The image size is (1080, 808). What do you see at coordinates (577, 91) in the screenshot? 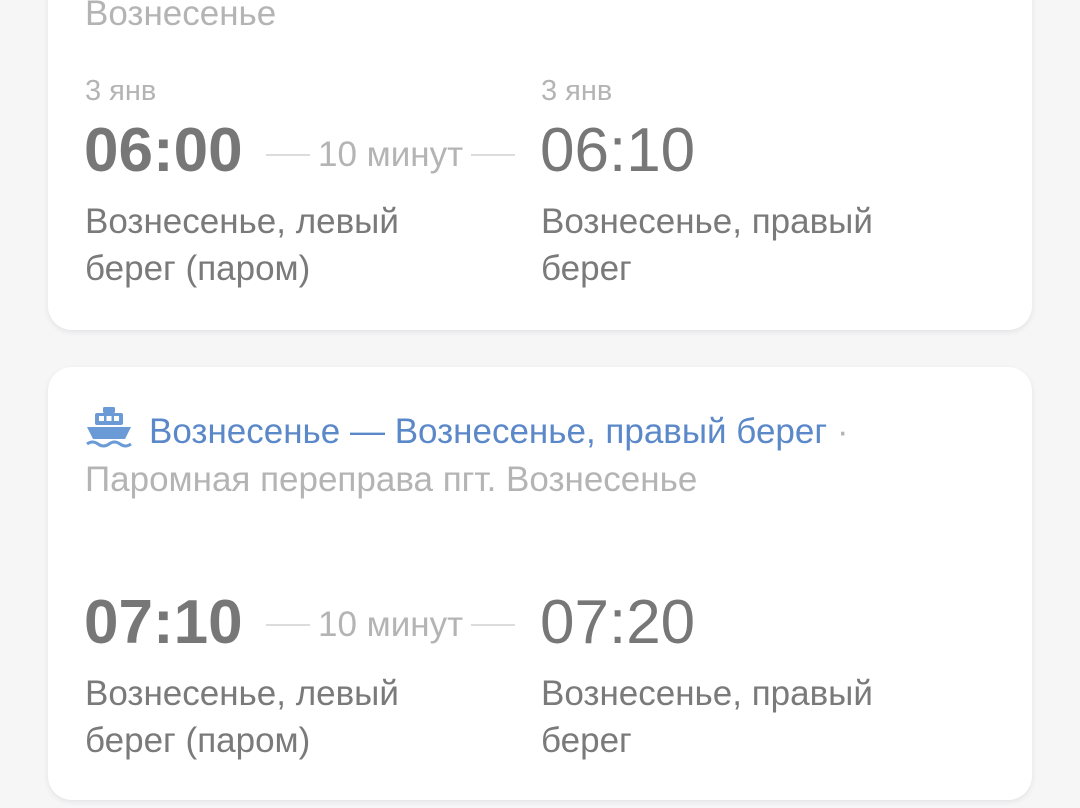
I see `arrival-date: 3 янв` at bounding box center [577, 91].